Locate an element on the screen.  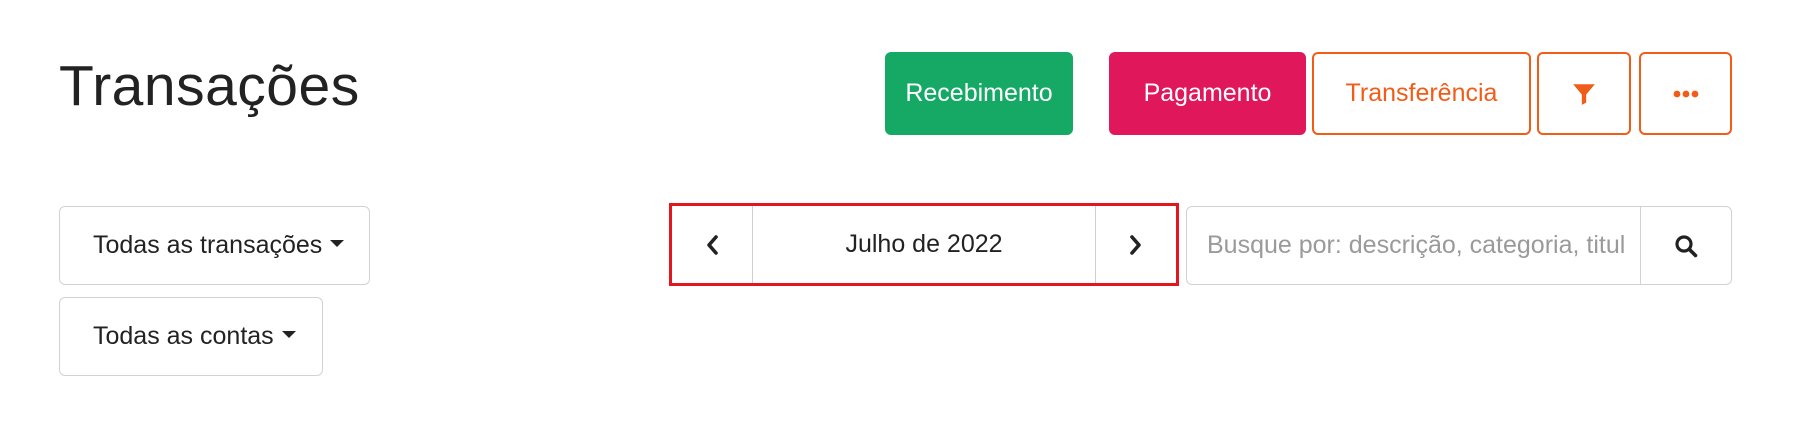
search-input is located at coordinates (1413, 245).